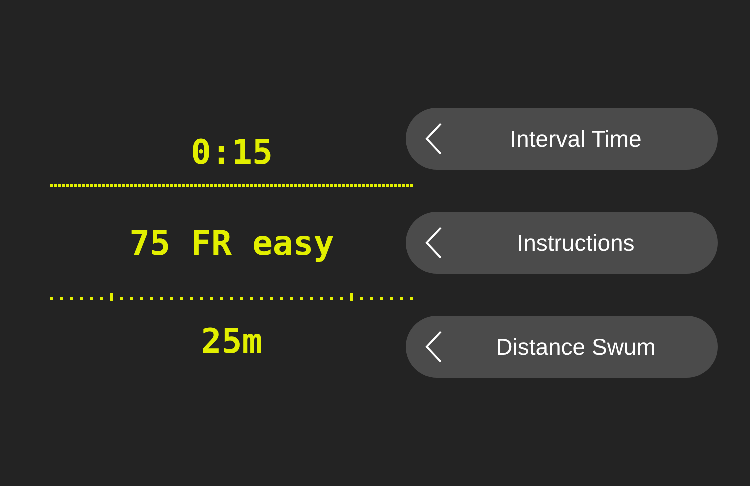 This screenshot has height=486, width=750. I want to click on distance-readout: 25m, so click(232, 342).